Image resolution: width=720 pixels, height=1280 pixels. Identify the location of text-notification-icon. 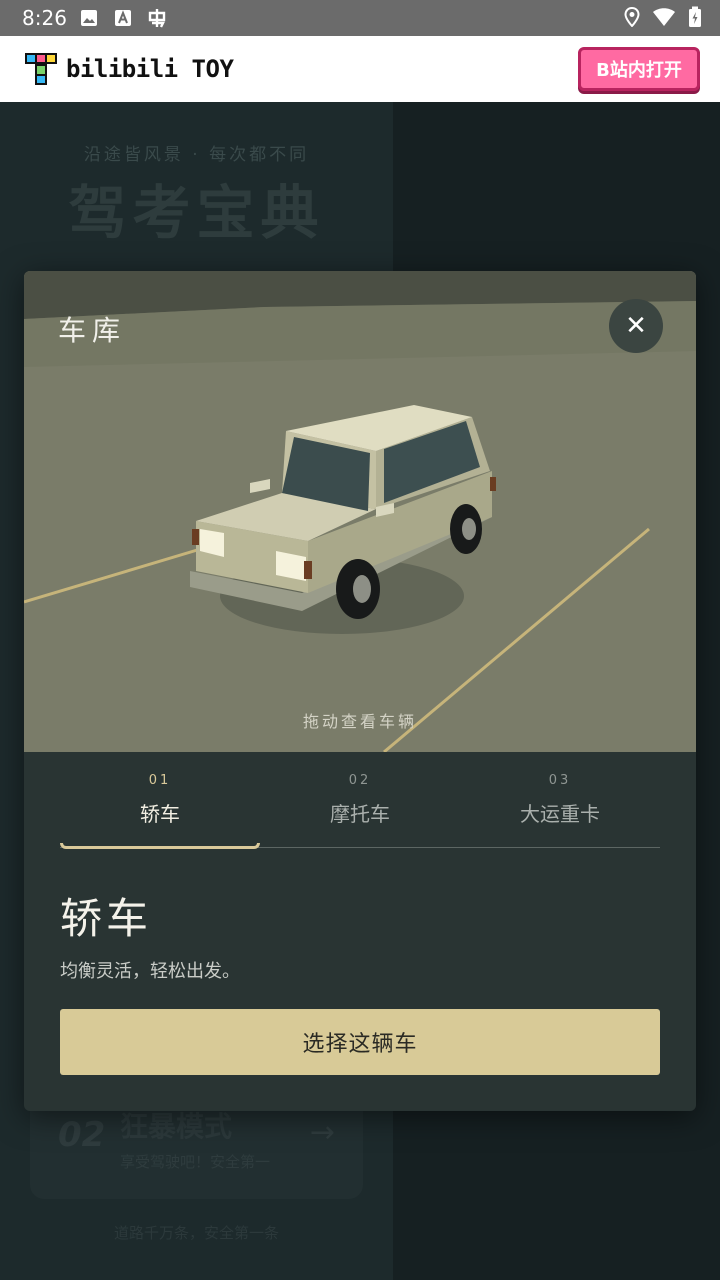
(123, 18).